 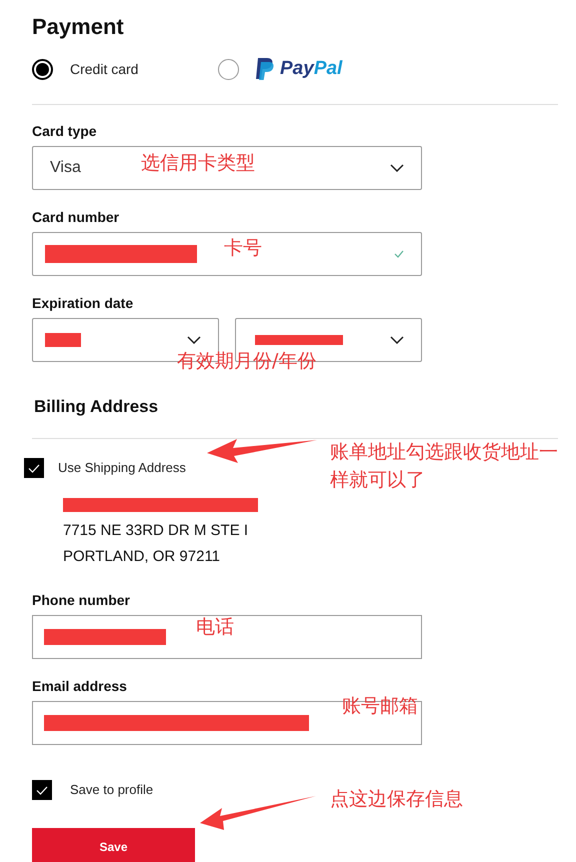 What do you see at coordinates (63, 340) in the screenshot?
I see `redaction-bar` at bounding box center [63, 340].